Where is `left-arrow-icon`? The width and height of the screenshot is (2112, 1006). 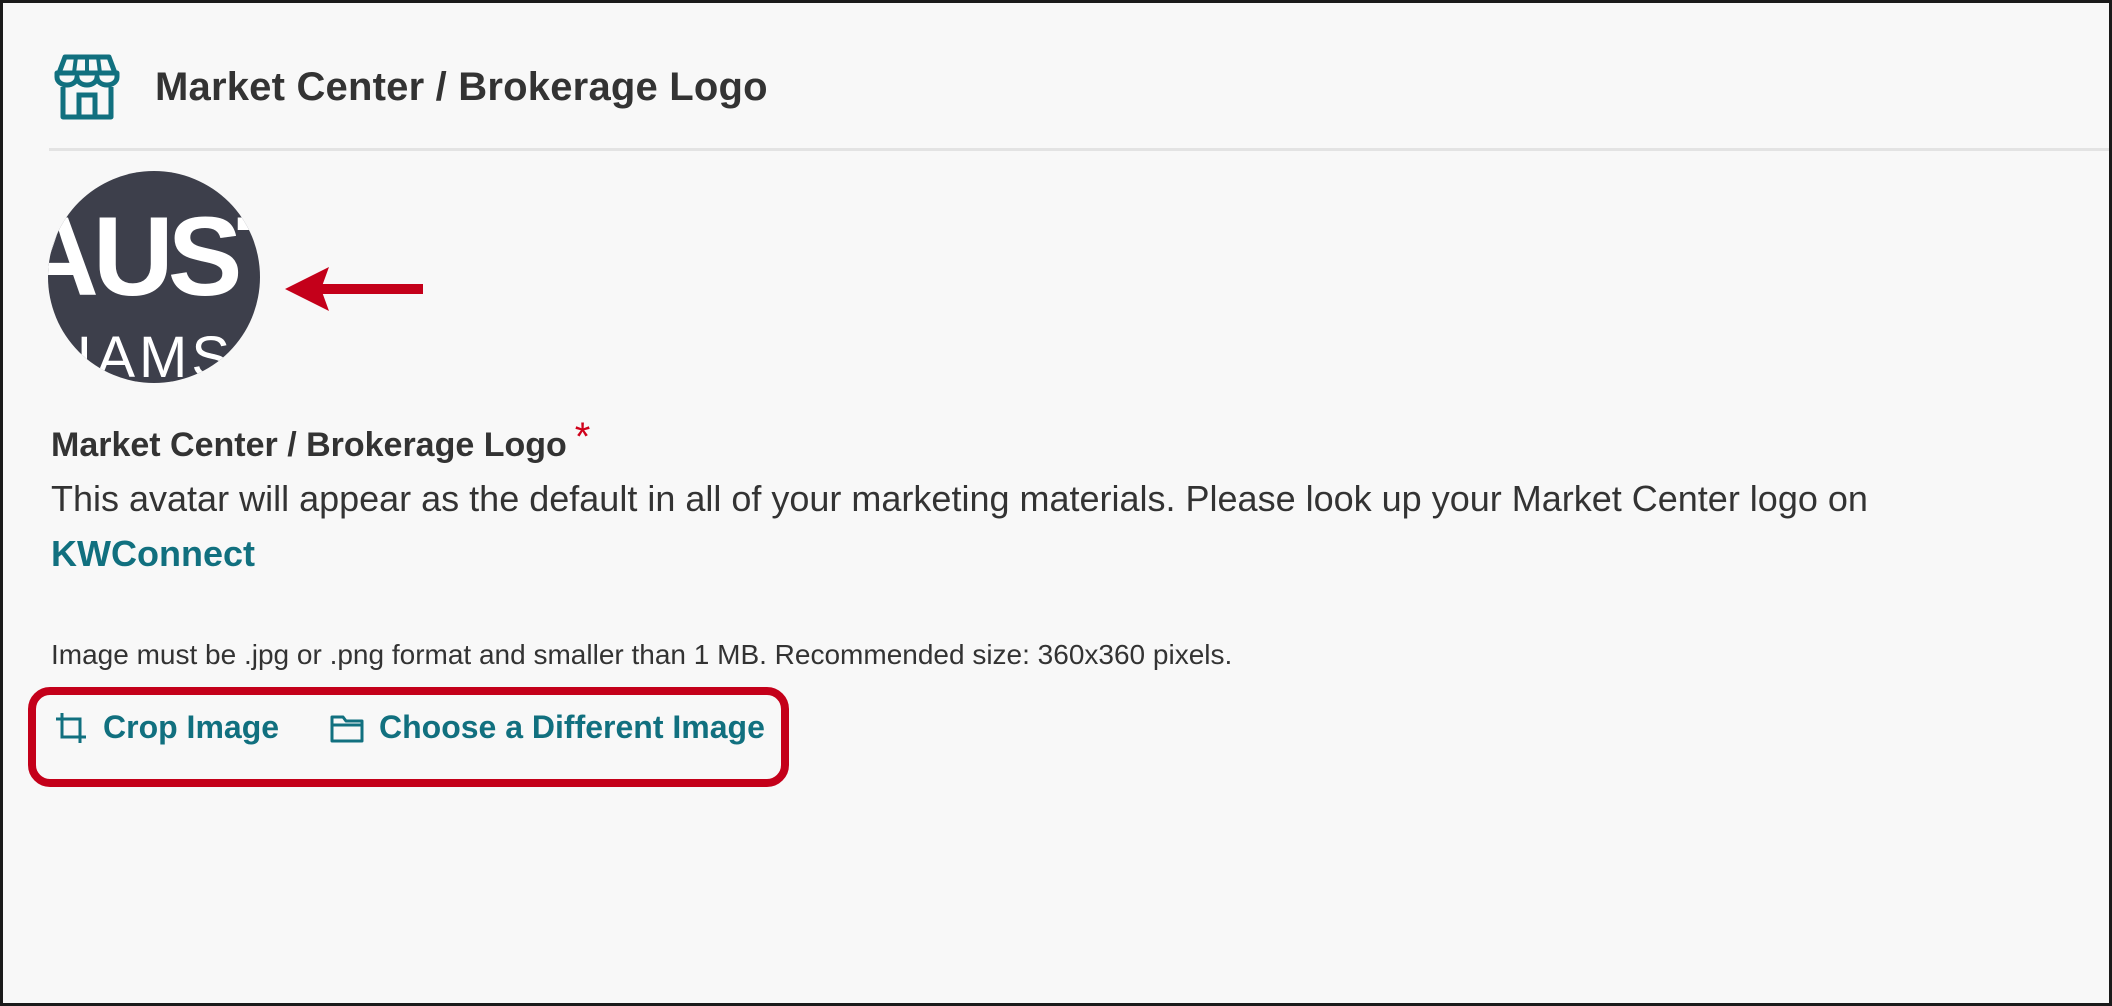
left-arrow-icon is located at coordinates (354, 289).